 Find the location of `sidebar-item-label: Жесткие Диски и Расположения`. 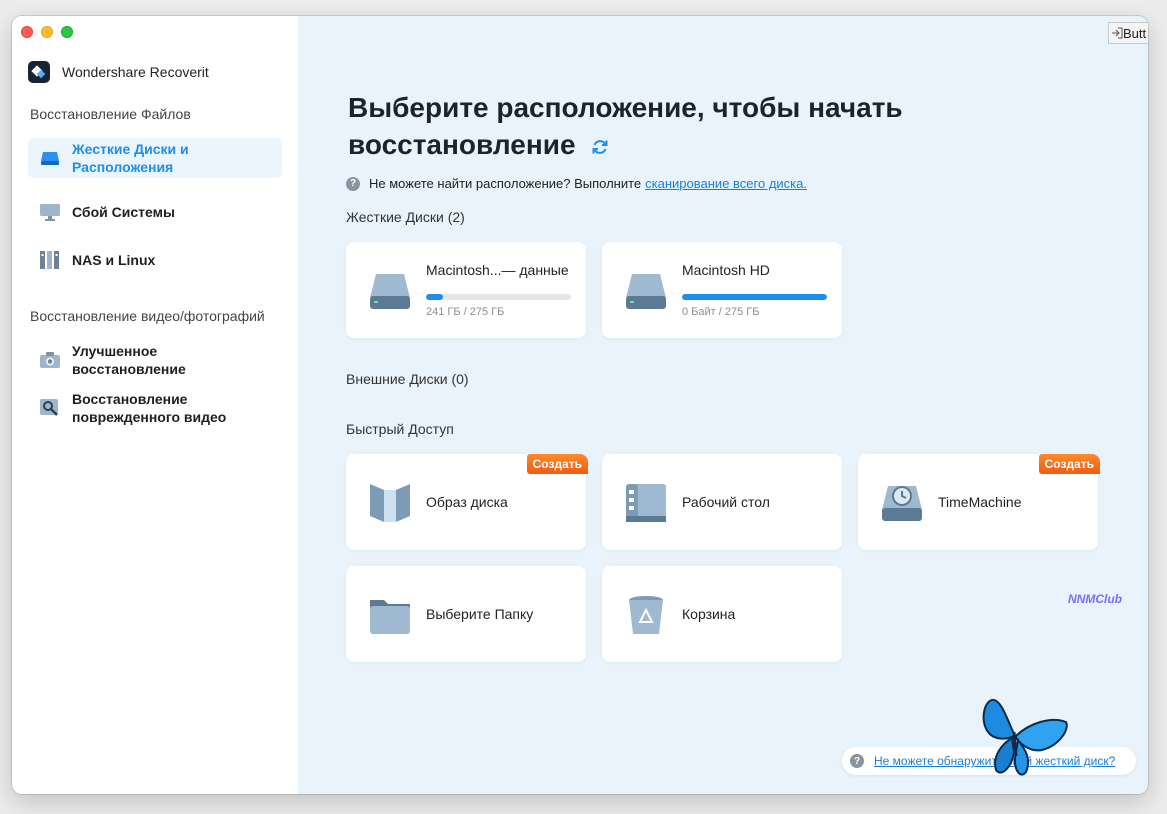

sidebar-item-label: Жесткие Диски и Расположения is located at coordinates (130, 158).